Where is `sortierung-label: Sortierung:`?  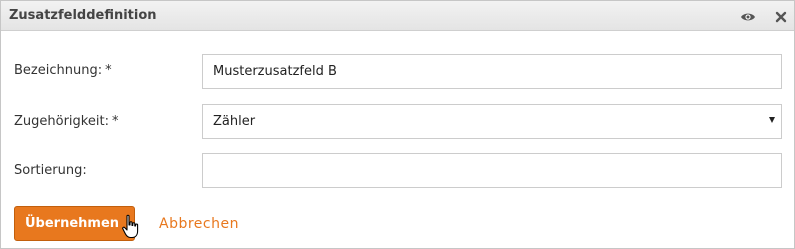 sortierung-label: Sortierung: is located at coordinates (50, 170).